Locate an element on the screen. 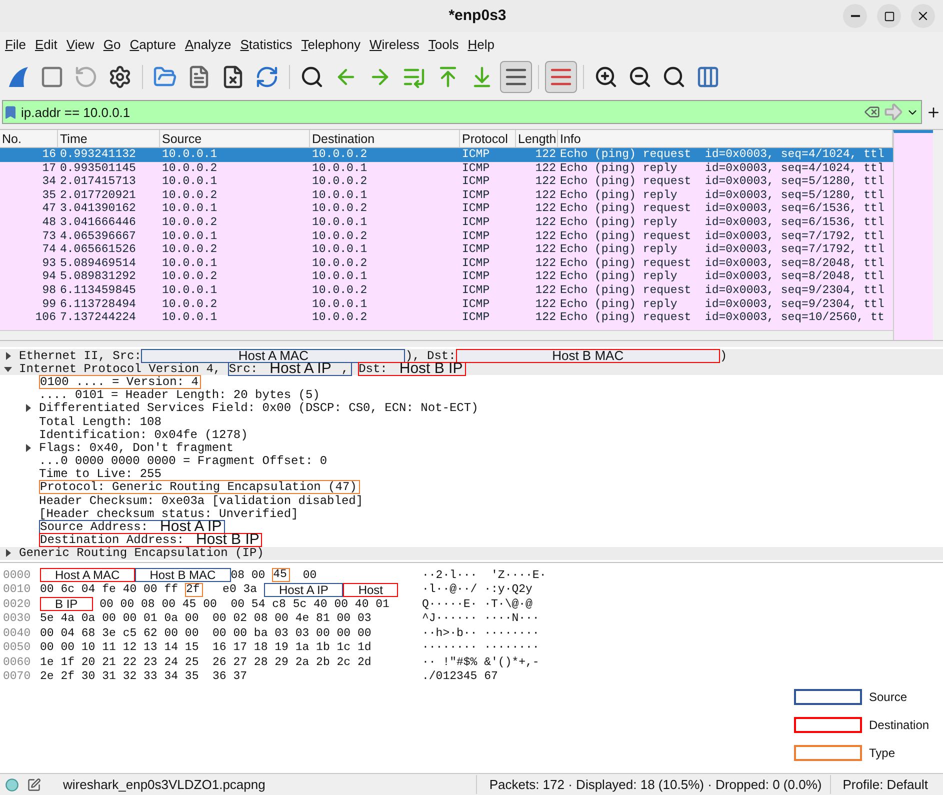  column-header: No. is located at coordinates (29, 138).